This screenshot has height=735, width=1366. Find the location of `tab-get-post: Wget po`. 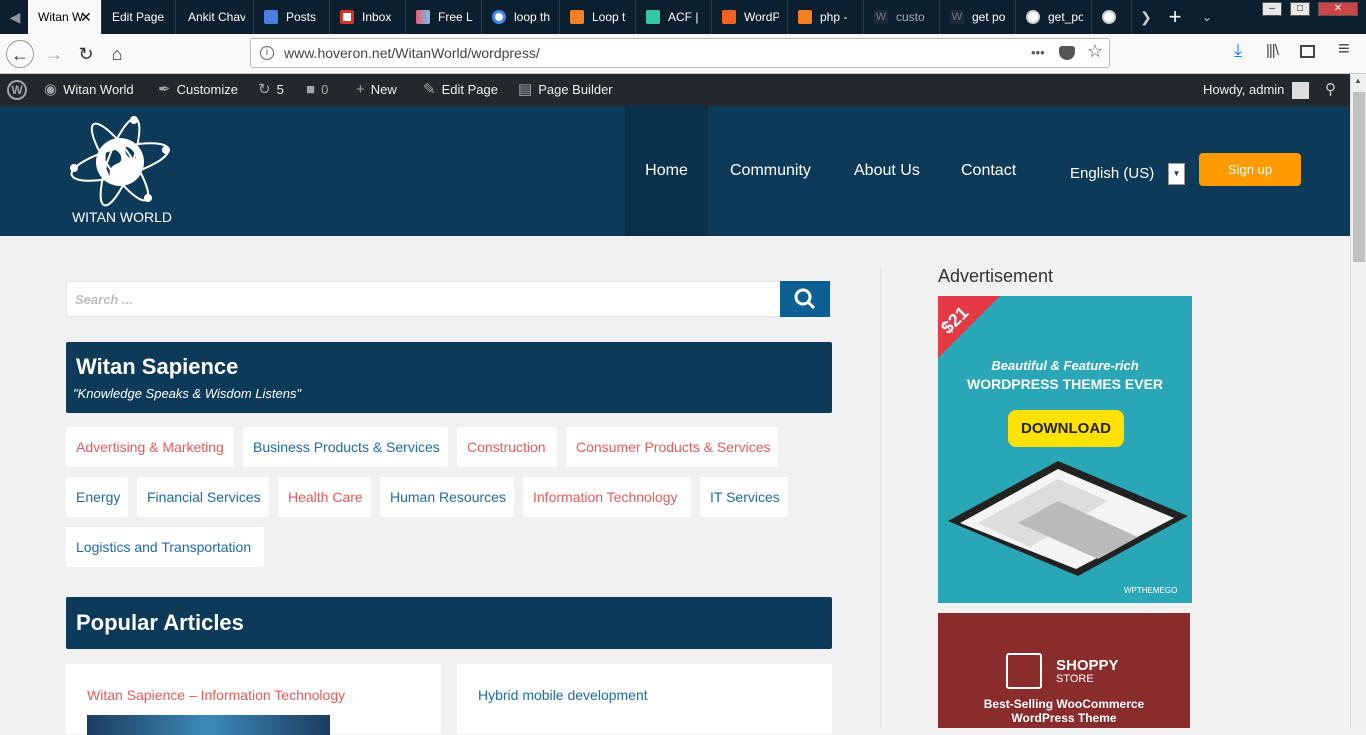

tab-get-post: Wget po is located at coordinates (978, 17).